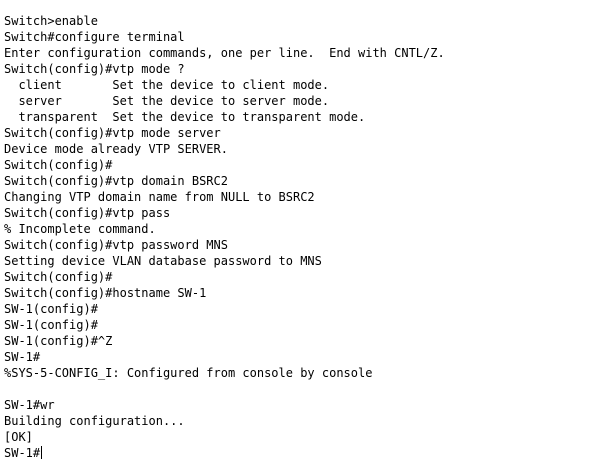 The image size is (597, 461). I want to click on terminal-line: Switch#configure terminal, so click(94, 37).